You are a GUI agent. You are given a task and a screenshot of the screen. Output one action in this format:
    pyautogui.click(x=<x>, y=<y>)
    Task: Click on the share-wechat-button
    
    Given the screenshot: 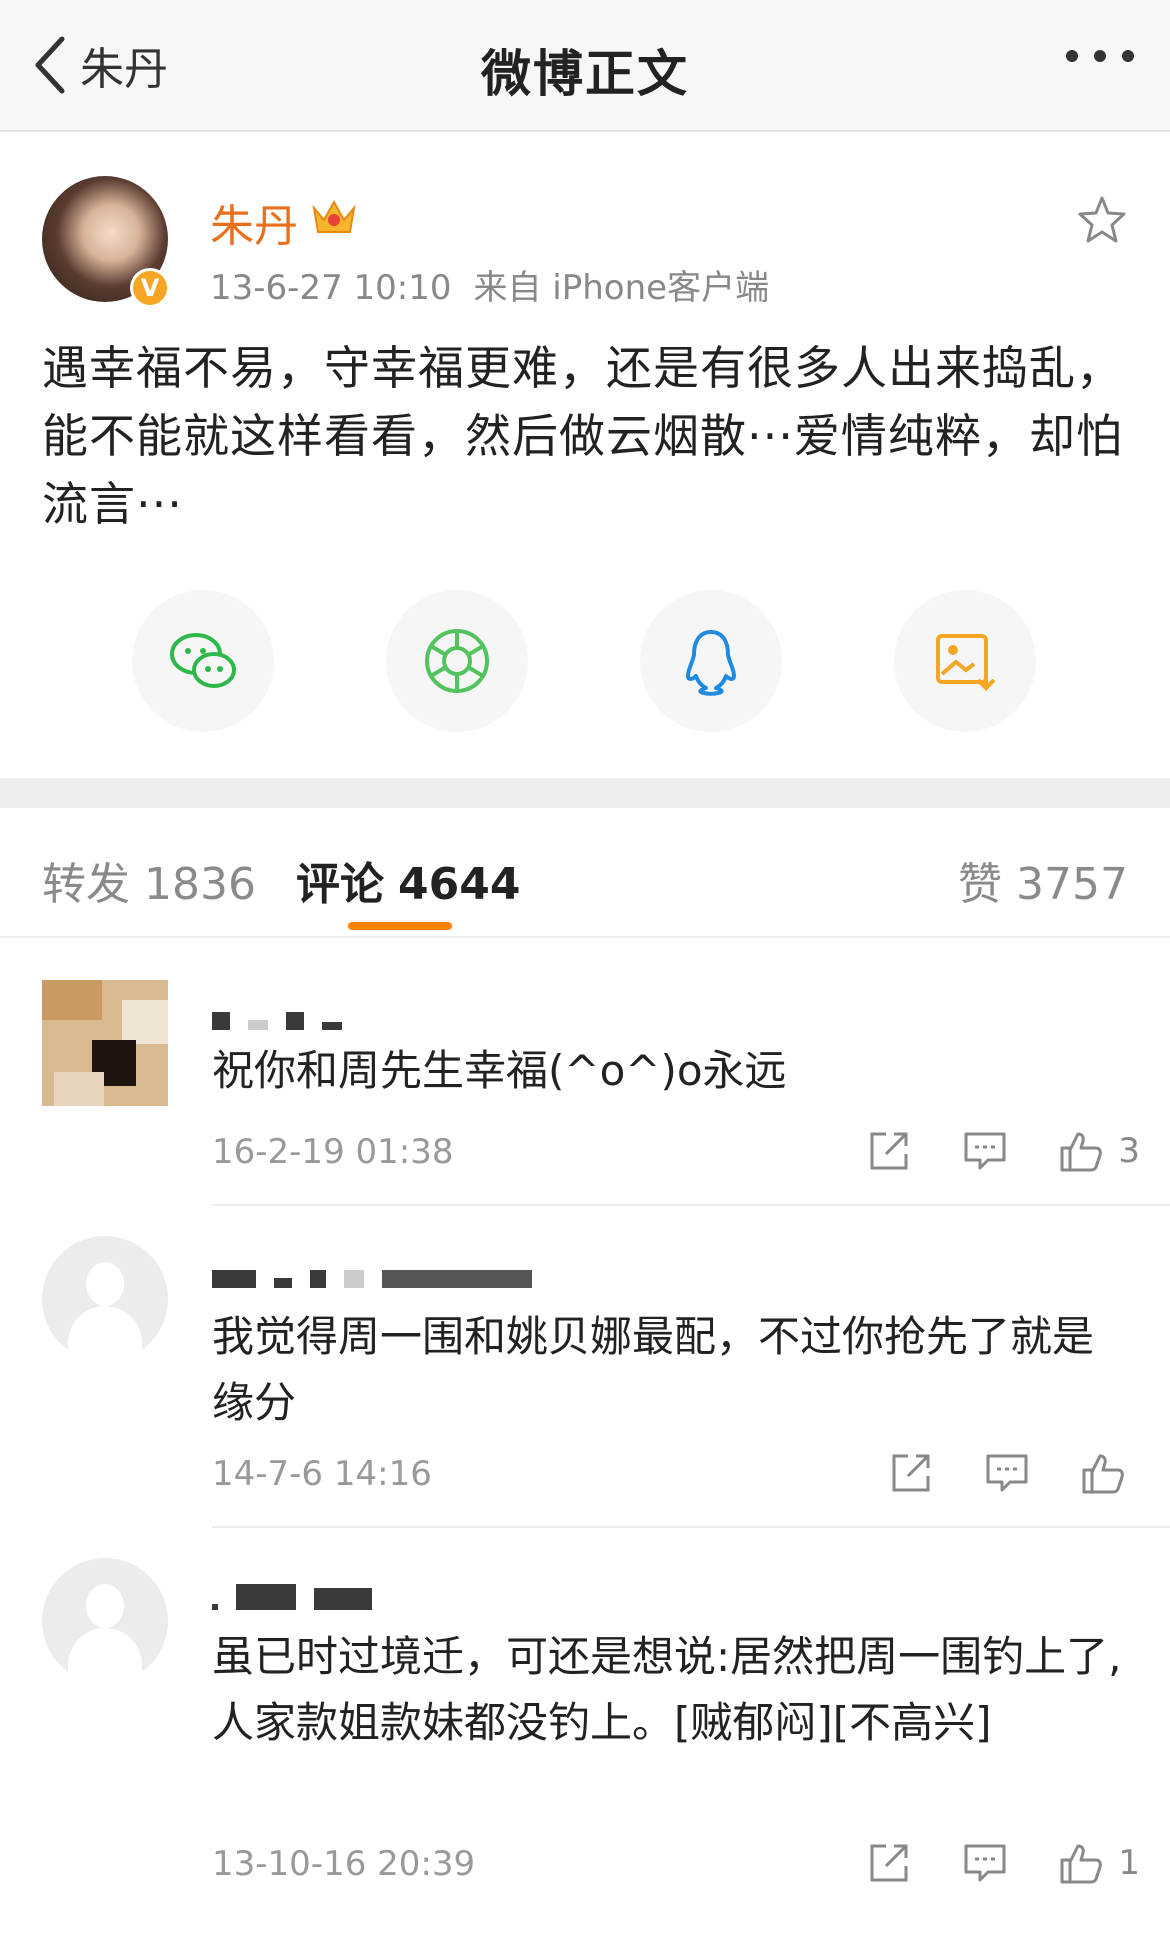 What is the action you would take?
    pyautogui.click(x=203, y=661)
    